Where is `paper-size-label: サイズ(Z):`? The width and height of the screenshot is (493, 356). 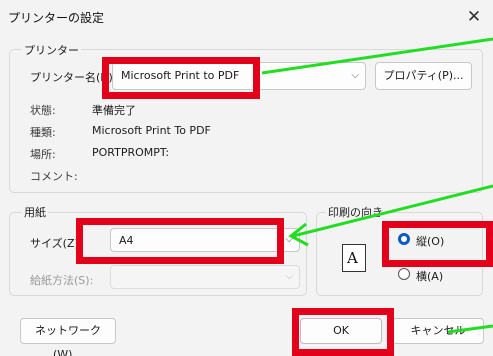
paper-size-label: サイズ(Z): is located at coordinates (56, 243).